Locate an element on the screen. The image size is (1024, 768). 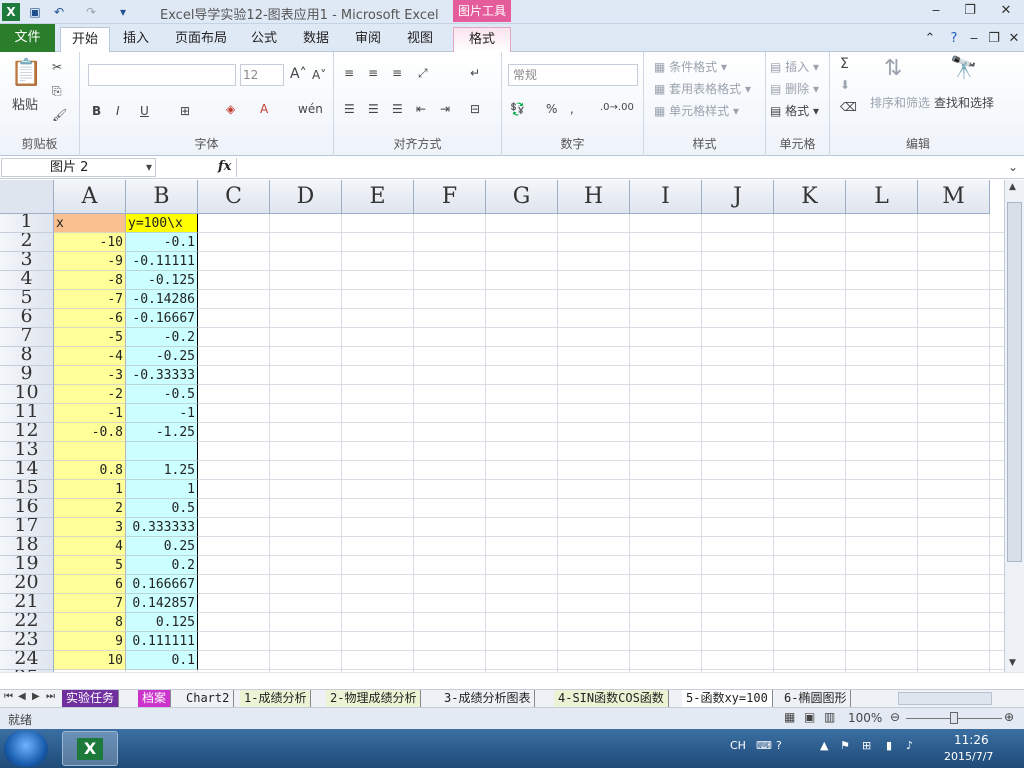
cell-a: -4 is located at coordinates (90, 356).